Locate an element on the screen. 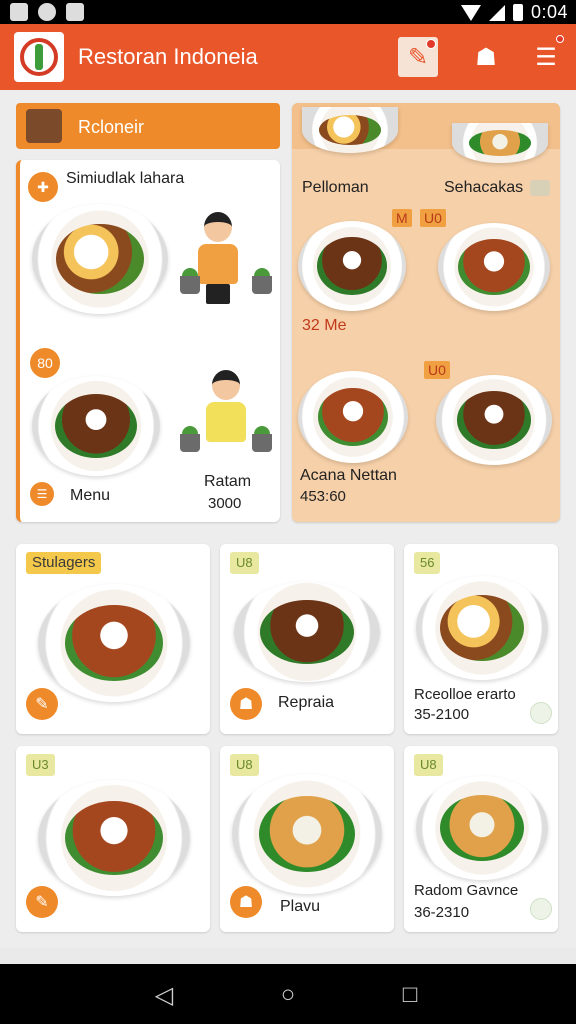  section-header: Rcloneir is located at coordinates (148, 126).